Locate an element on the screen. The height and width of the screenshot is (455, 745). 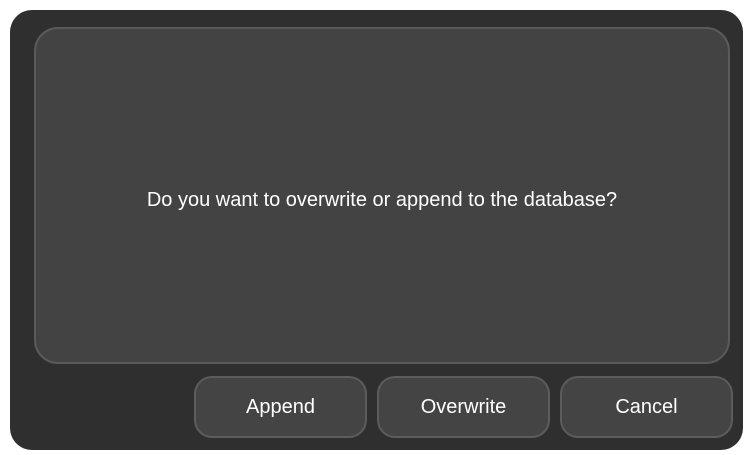
append-button: Append is located at coordinates (280, 407).